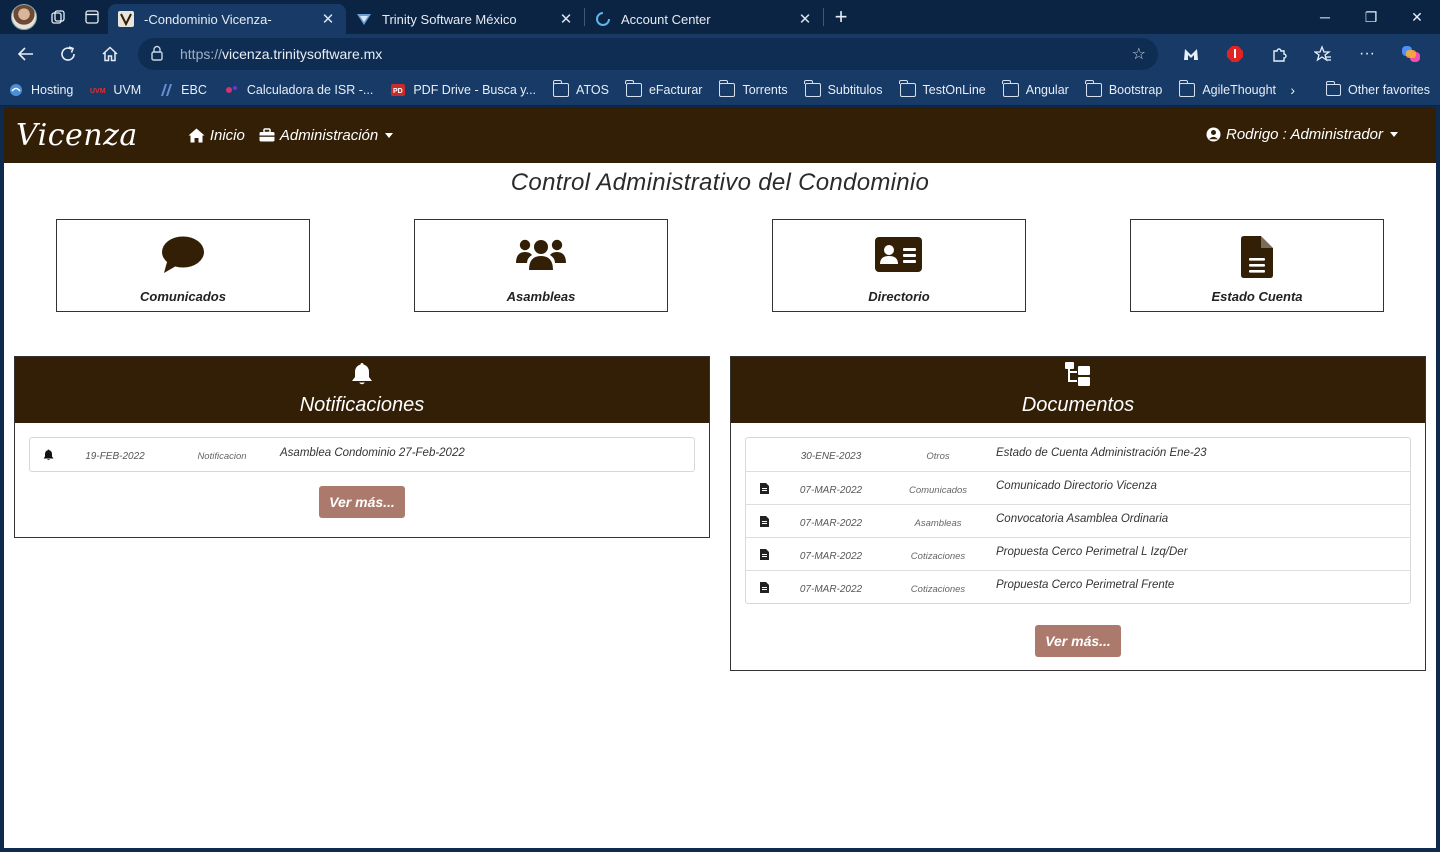  I want to click on id-card-icon, so click(898, 254).